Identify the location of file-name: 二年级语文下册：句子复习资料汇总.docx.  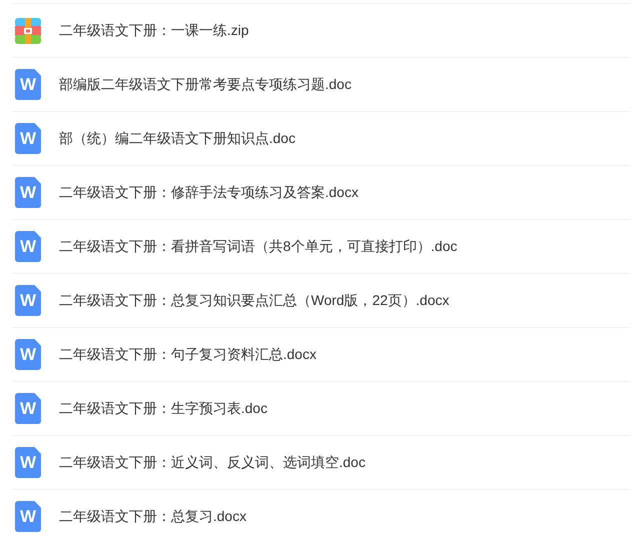
(187, 354).